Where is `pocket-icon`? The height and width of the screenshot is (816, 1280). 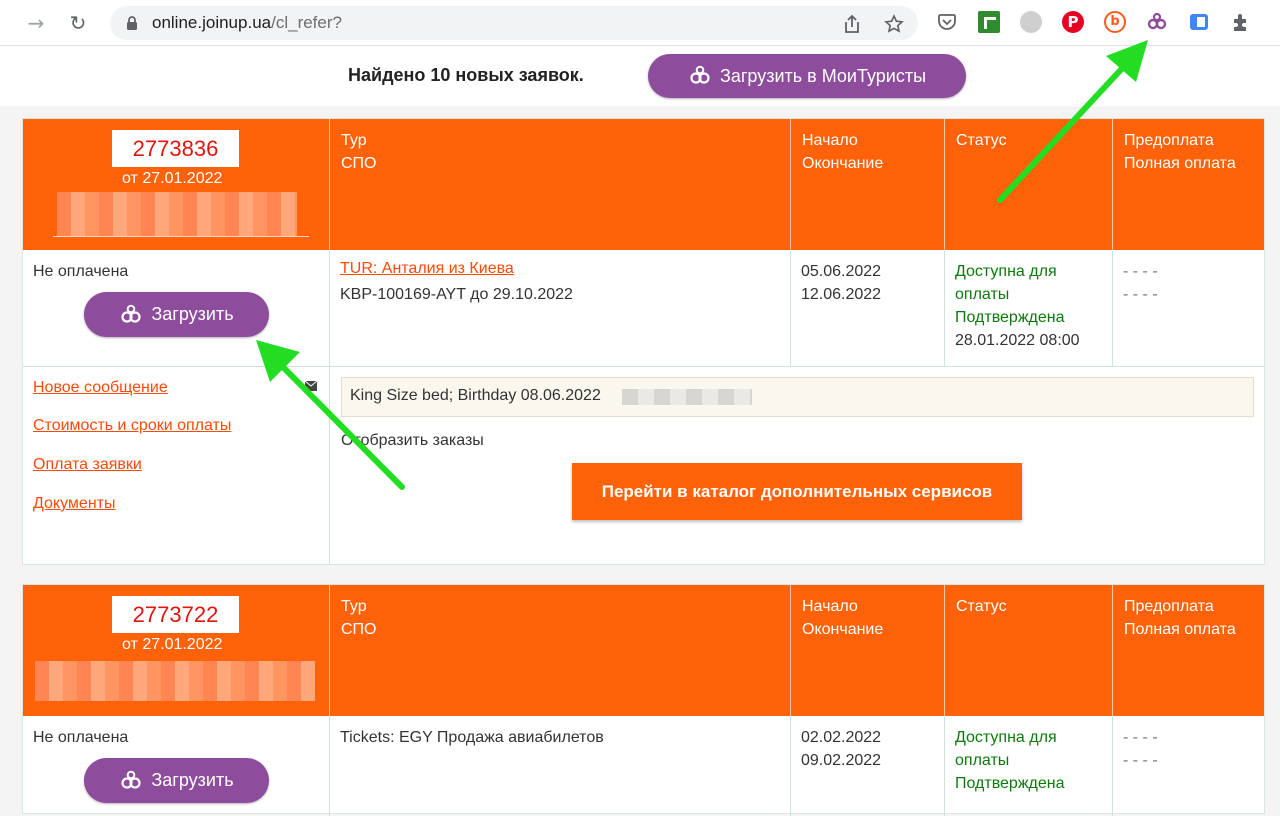
pocket-icon is located at coordinates (947, 22).